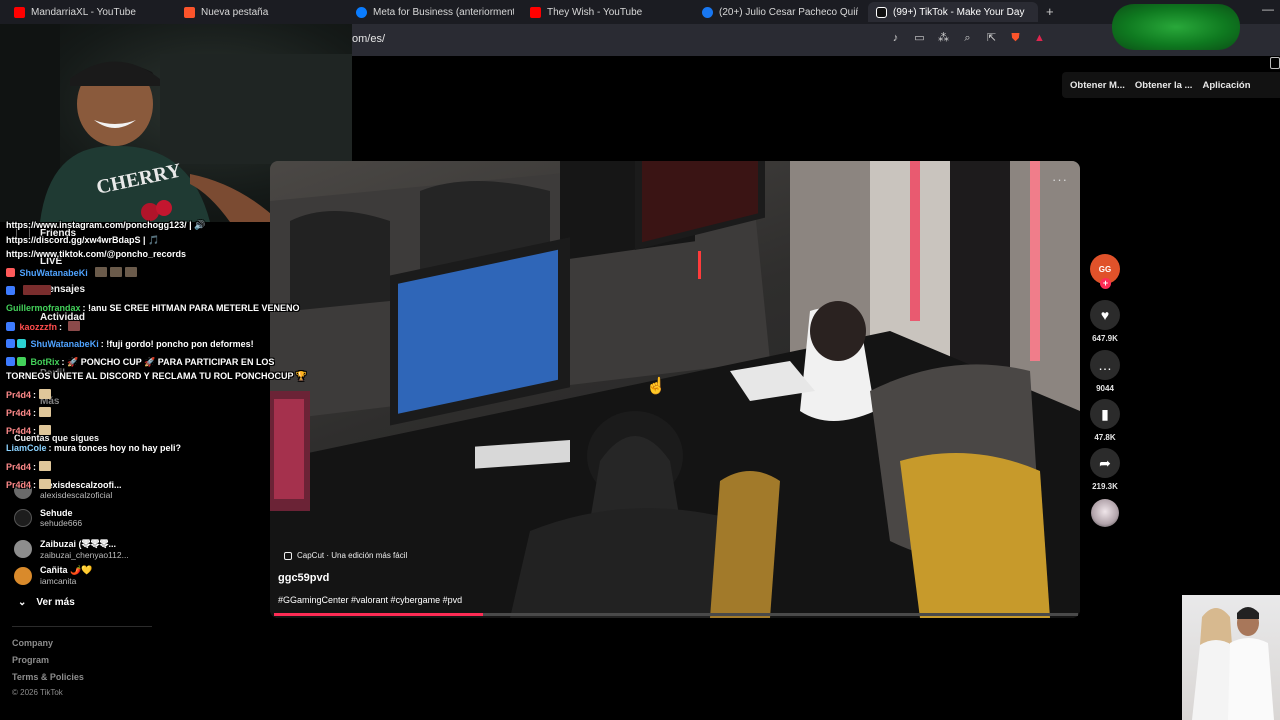 The image size is (1280, 720). I want to click on chat-message: https://www.tiktok.com/@poncho_records, so click(96, 254).